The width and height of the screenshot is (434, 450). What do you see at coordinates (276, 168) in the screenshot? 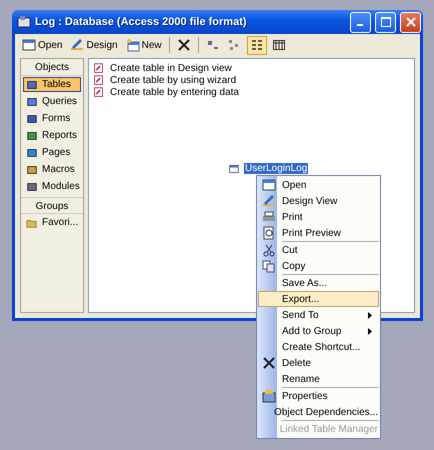
I see `table-item: UserLoginLog` at bounding box center [276, 168].